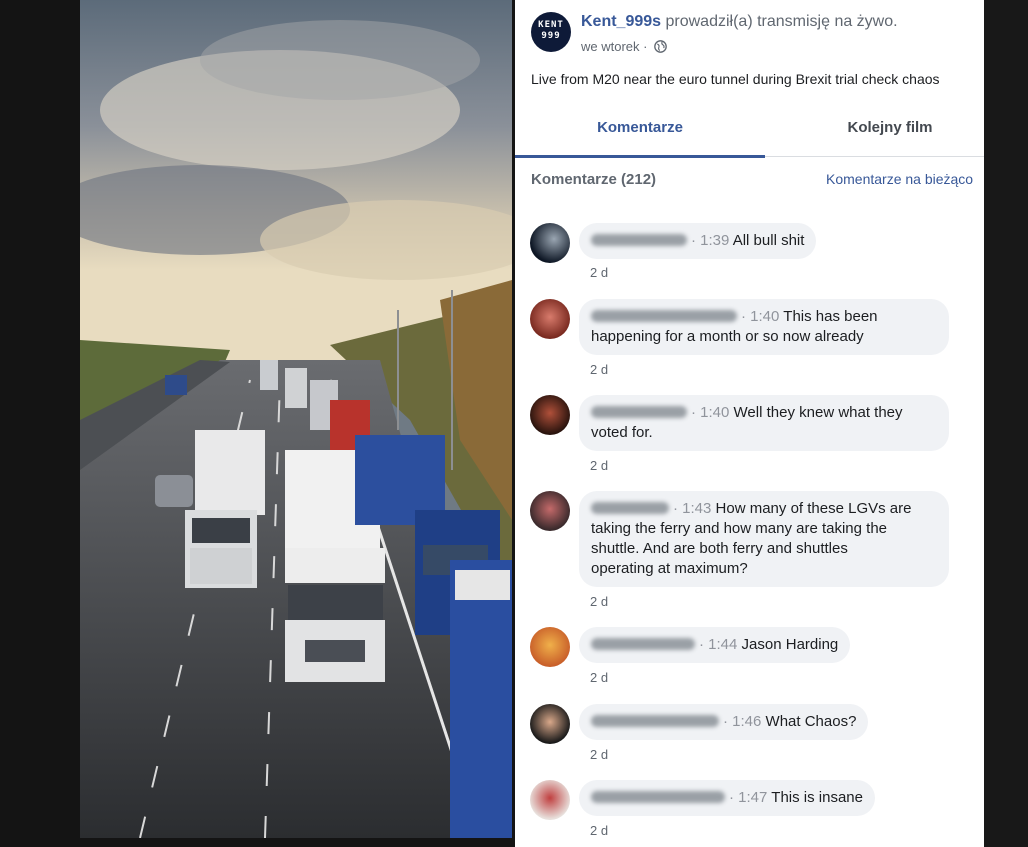 This screenshot has height=847, width=1028. What do you see at coordinates (757, 181) in the screenshot?
I see `comments-header: Komentarze (212) Komentarze na bieżąco` at bounding box center [757, 181].